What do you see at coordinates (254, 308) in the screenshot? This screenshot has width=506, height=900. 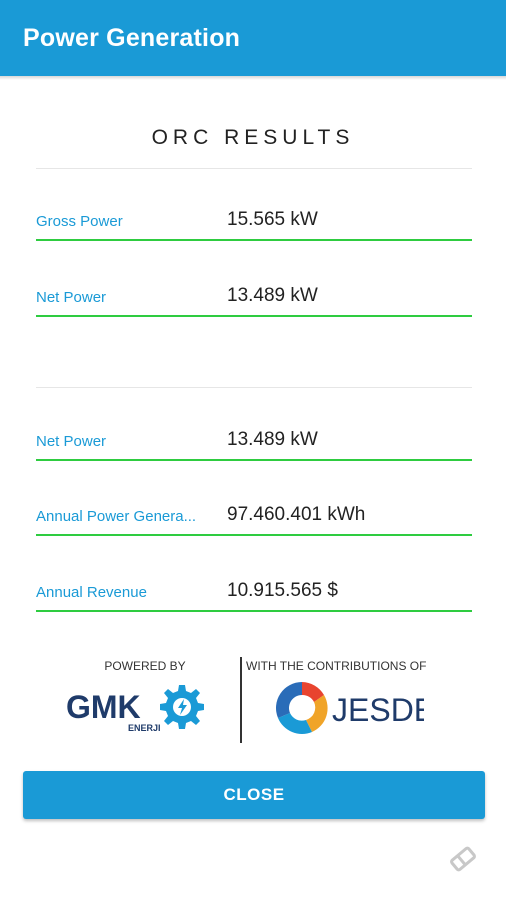 I see `result-row-net-power: Net Power 13.489 kW` at bounding box center [254, 308].